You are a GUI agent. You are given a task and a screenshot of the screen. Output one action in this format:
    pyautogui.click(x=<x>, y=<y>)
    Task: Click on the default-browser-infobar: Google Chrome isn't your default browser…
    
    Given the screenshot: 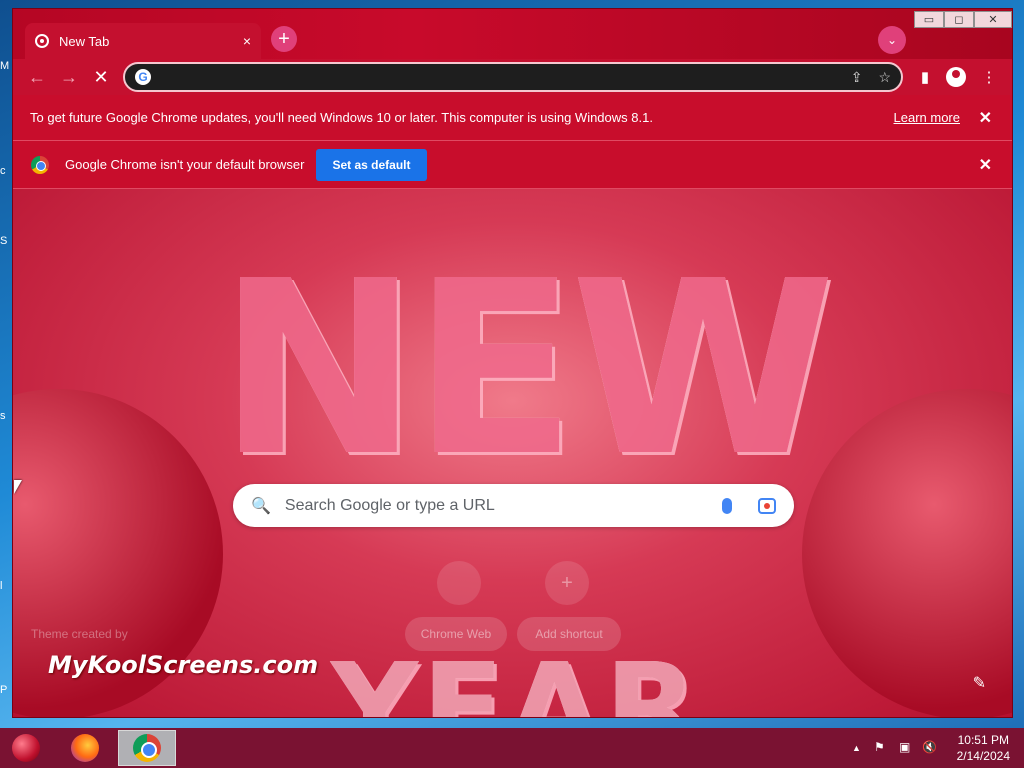 What is the action you would take?
    pyautogui.click(x=512, y=165)
    